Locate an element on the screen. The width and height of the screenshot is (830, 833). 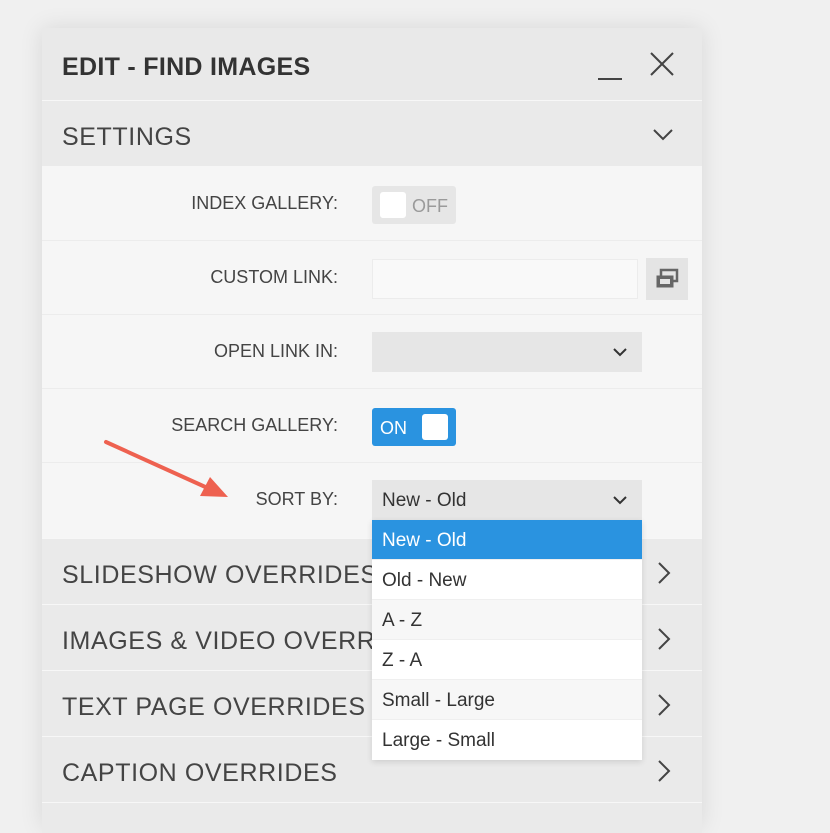
search-gallery-label: SEARCH GALLERY: is located at coordinates (254, 425).